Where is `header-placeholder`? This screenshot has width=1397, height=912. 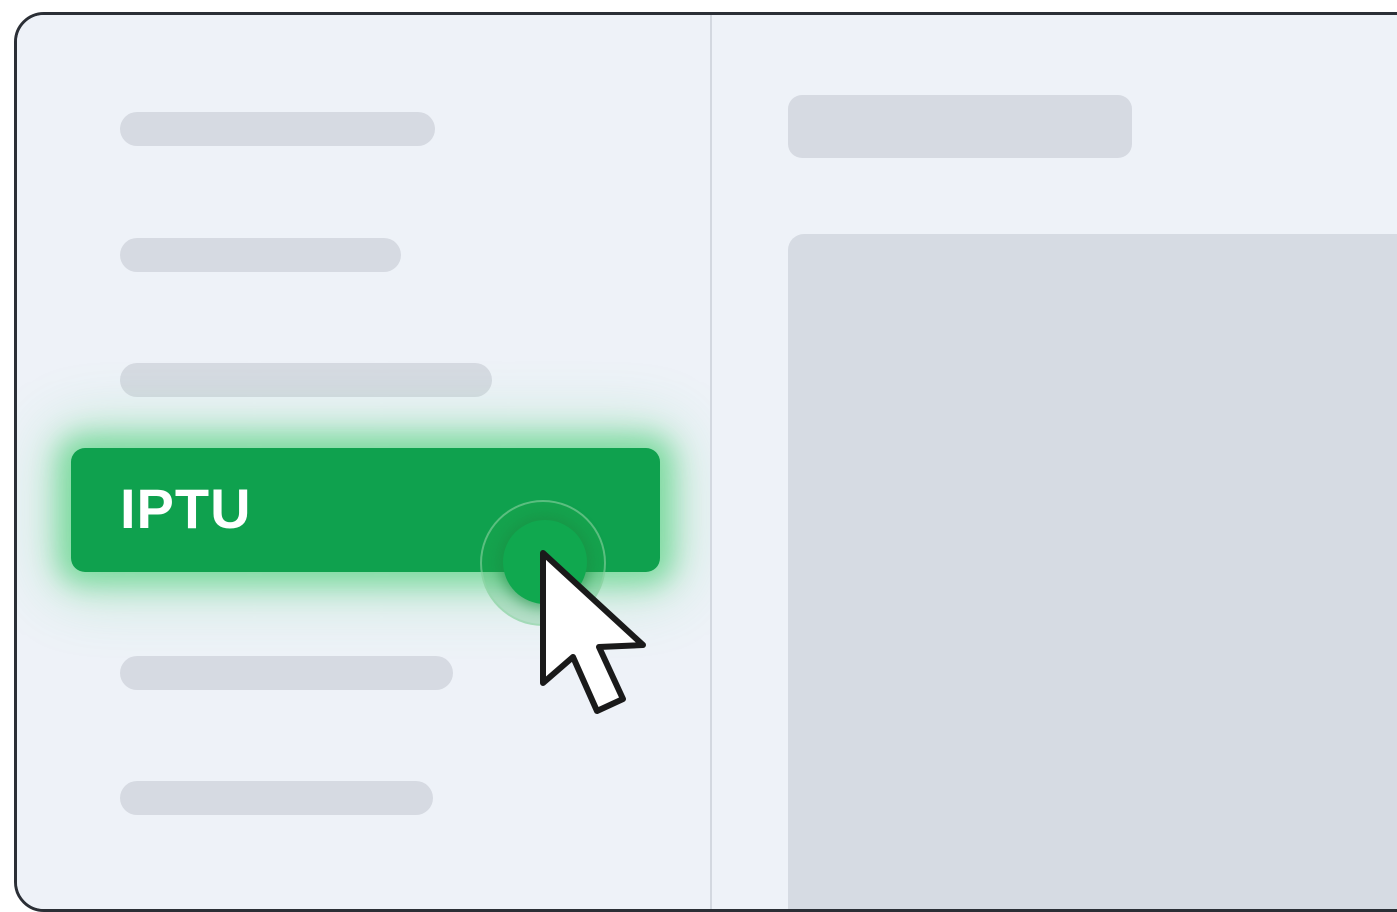 header-placeholder is located at coordinates (960, 126).